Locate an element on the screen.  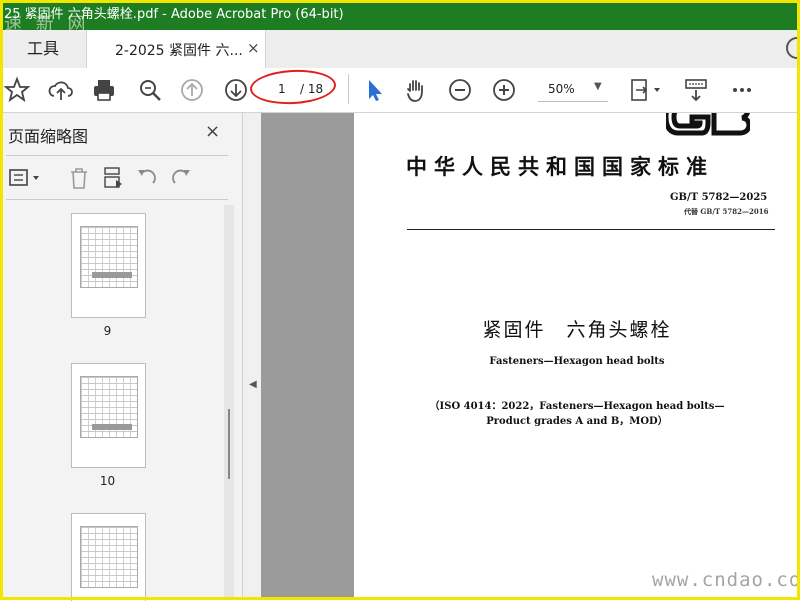
standard-code: GB/T 5782—2025 is located at coordinates (719, 197).